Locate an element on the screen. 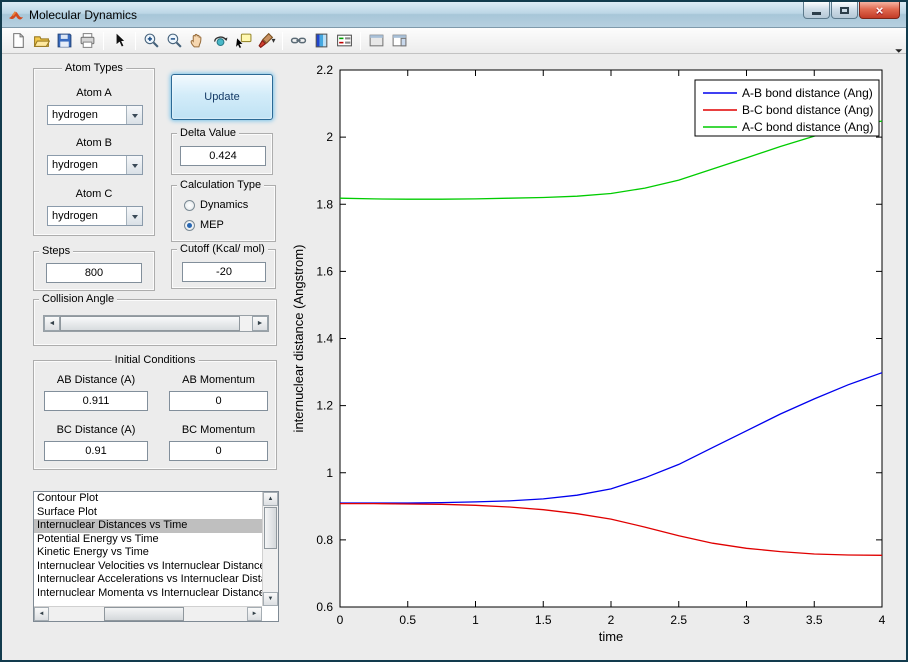  panel-title: Calculation Type is located at coordinates (221, 185).